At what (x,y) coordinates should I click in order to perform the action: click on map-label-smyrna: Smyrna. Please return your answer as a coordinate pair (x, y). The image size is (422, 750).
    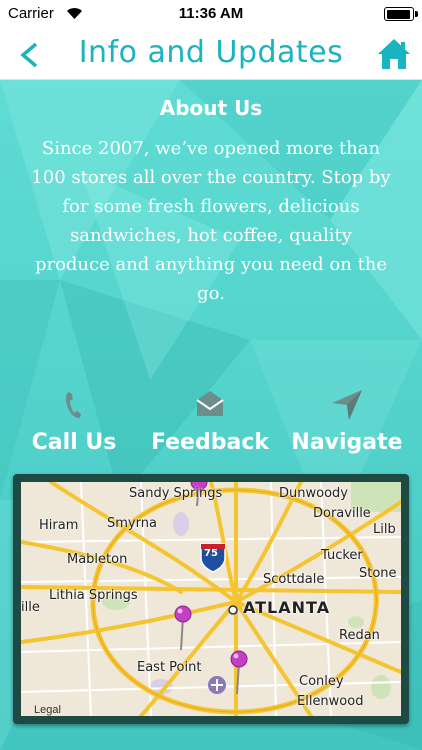
    Looking at the image, I should click on (132, 523).